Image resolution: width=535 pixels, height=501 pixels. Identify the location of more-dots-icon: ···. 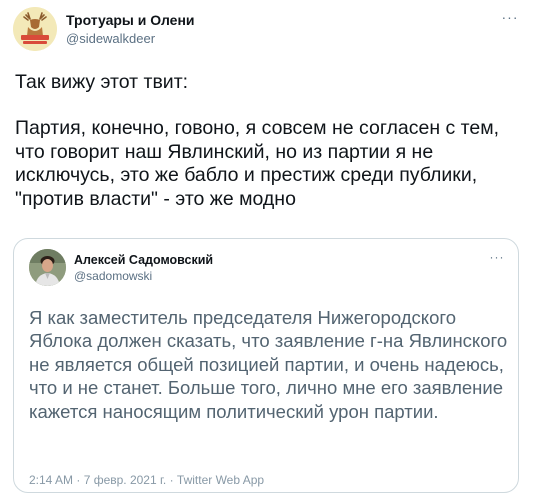
(510, 17).